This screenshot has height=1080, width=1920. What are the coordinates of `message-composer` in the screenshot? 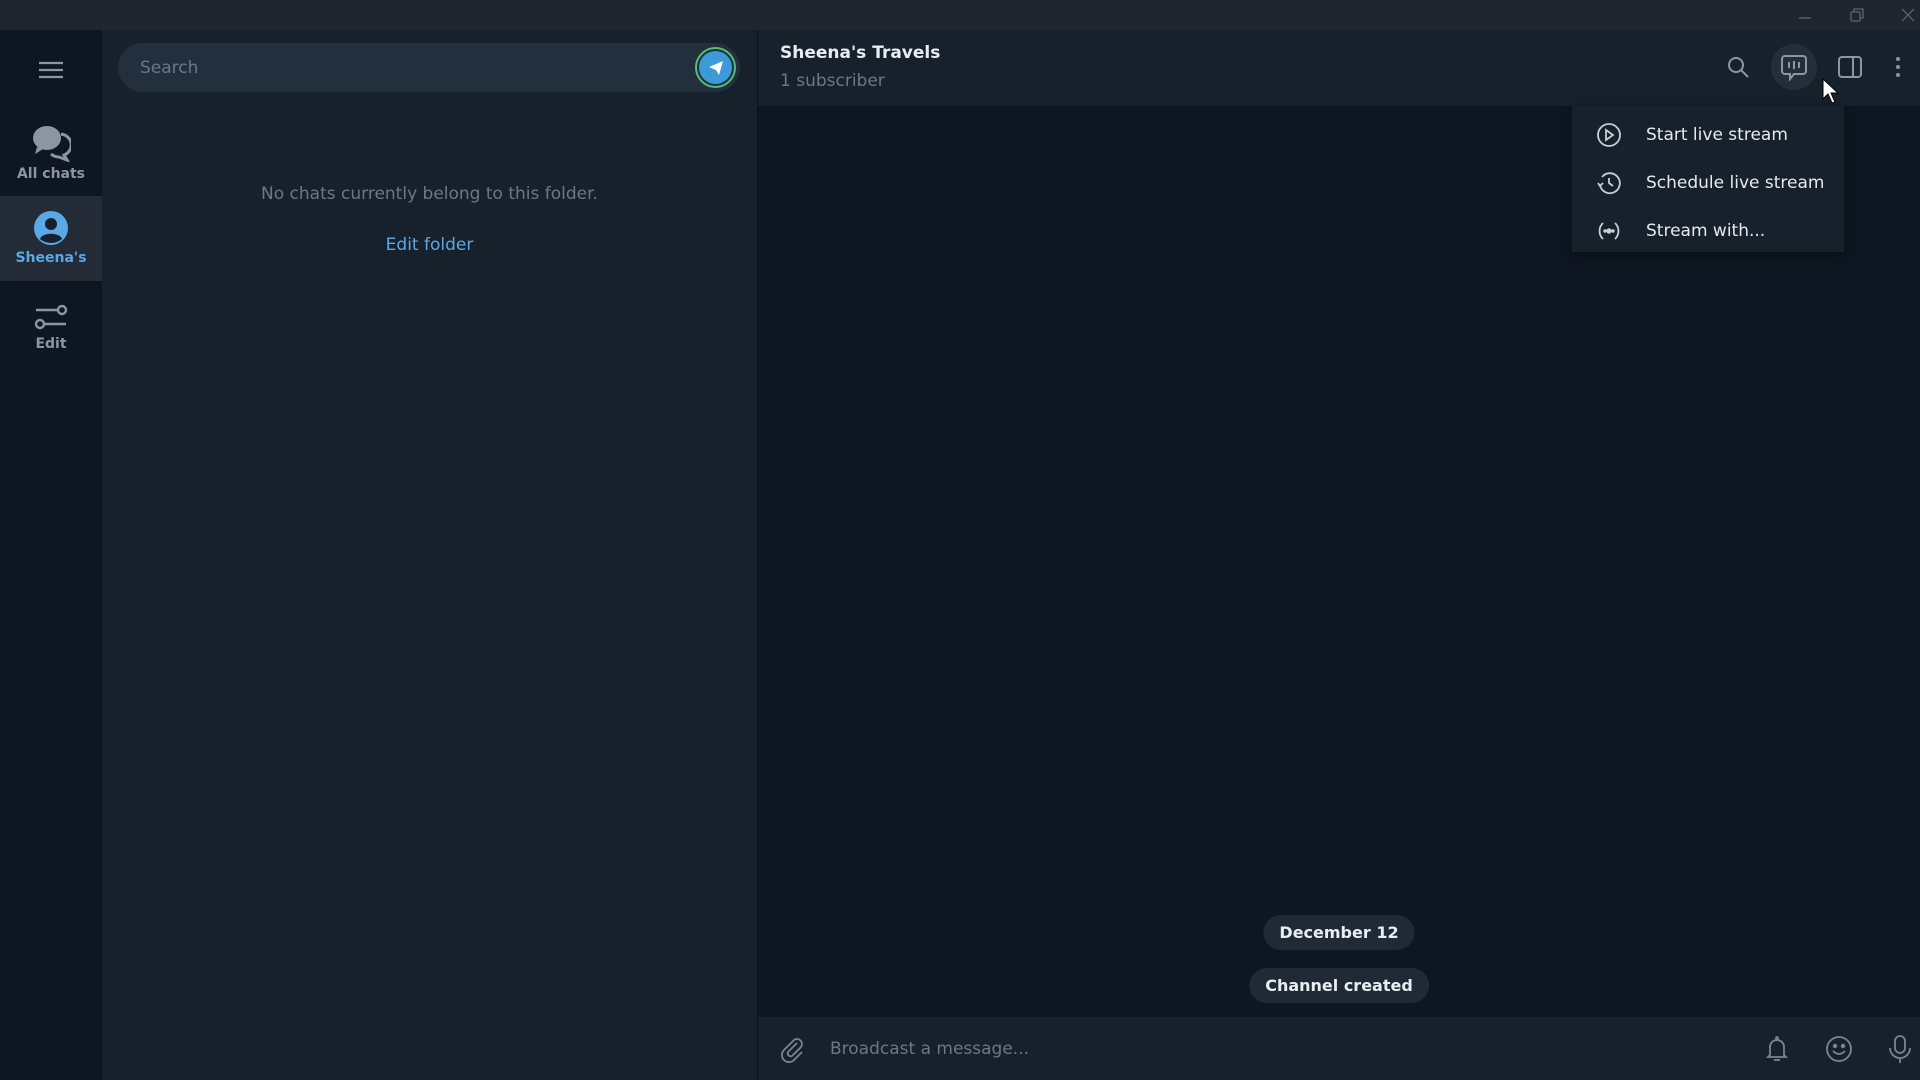 It's located at (1339, 1048).